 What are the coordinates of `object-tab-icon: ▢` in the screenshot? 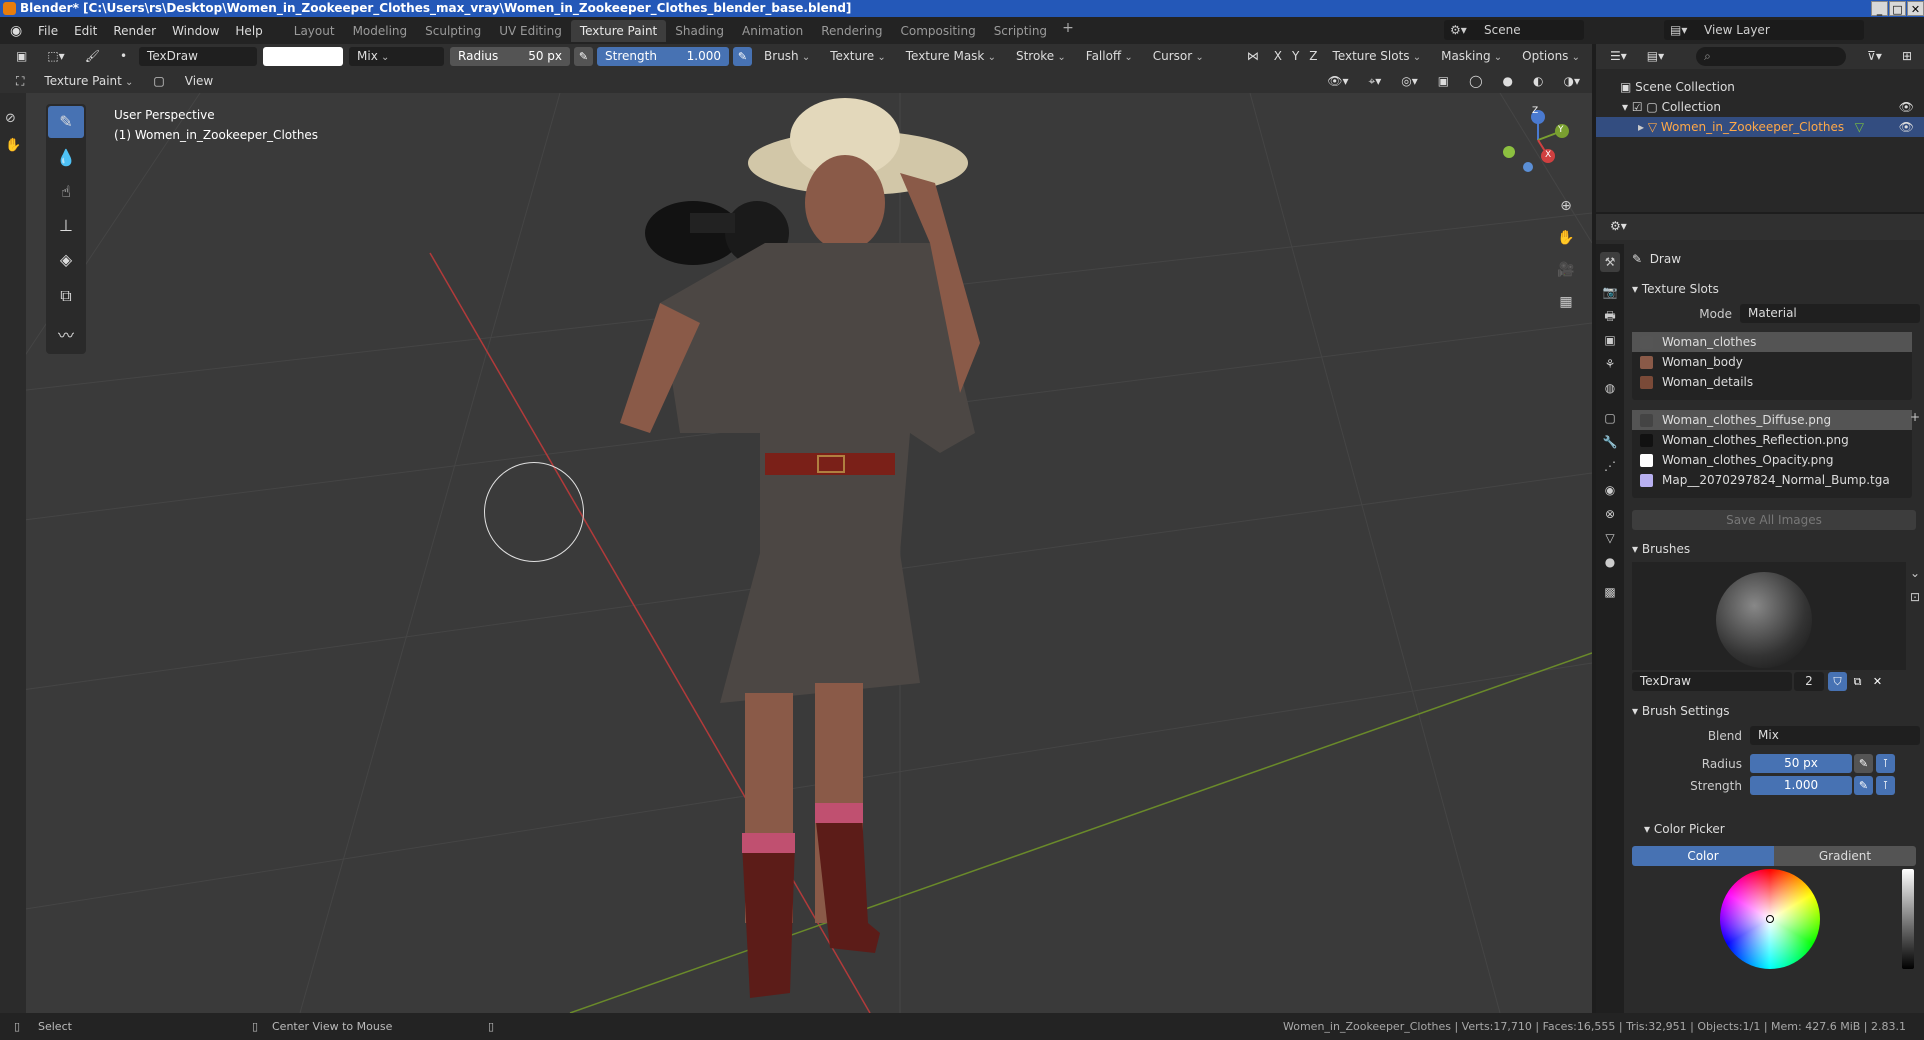 It's located at (1610, 418).